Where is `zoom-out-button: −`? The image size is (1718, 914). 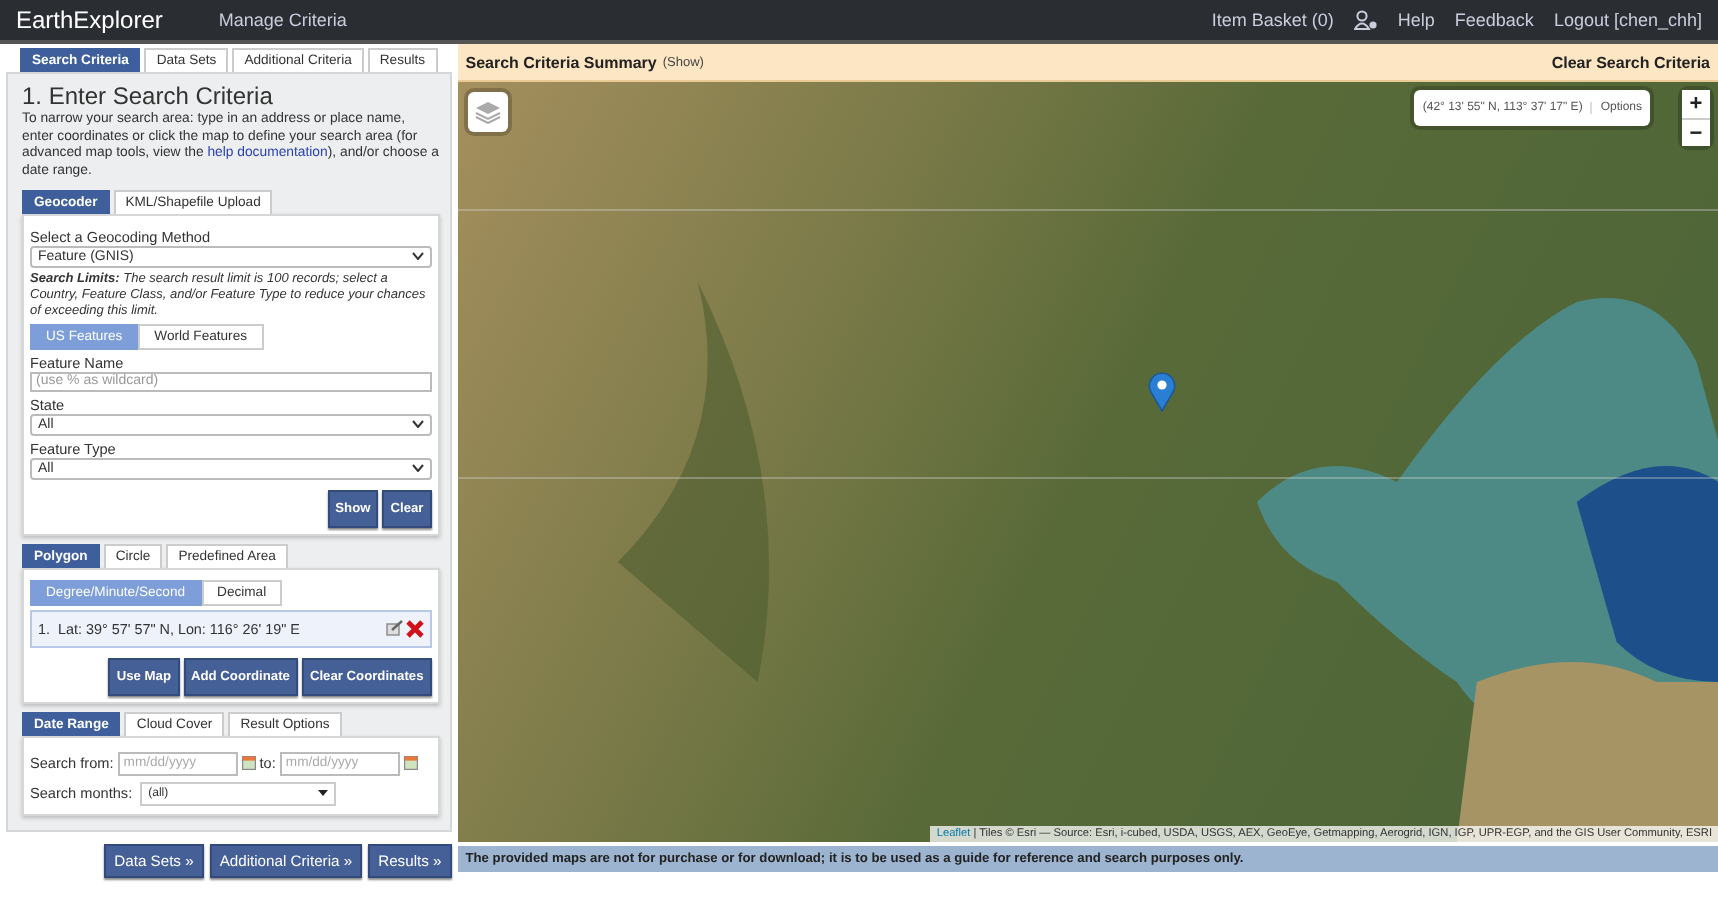
zoom-out-button: − is located at coordinates (1696, 132).